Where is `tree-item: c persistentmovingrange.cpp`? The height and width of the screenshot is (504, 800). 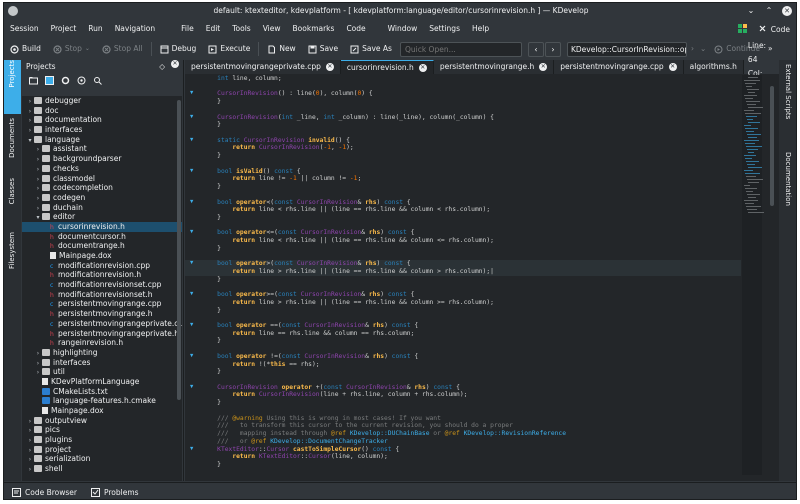
tree-item: c persistentmovingrange.cpp is located at coordinates (102, 304).